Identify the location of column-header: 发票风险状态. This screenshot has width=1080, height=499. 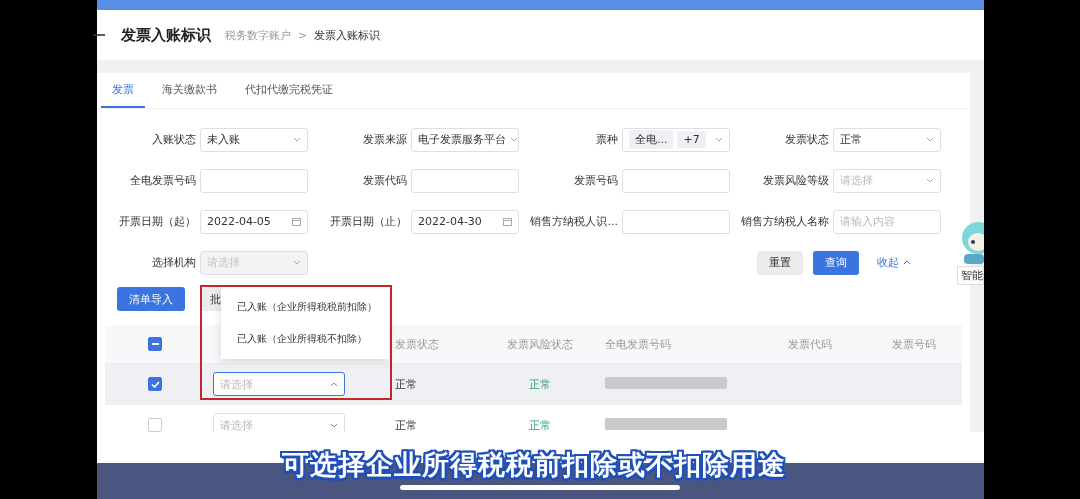
(540, 344).